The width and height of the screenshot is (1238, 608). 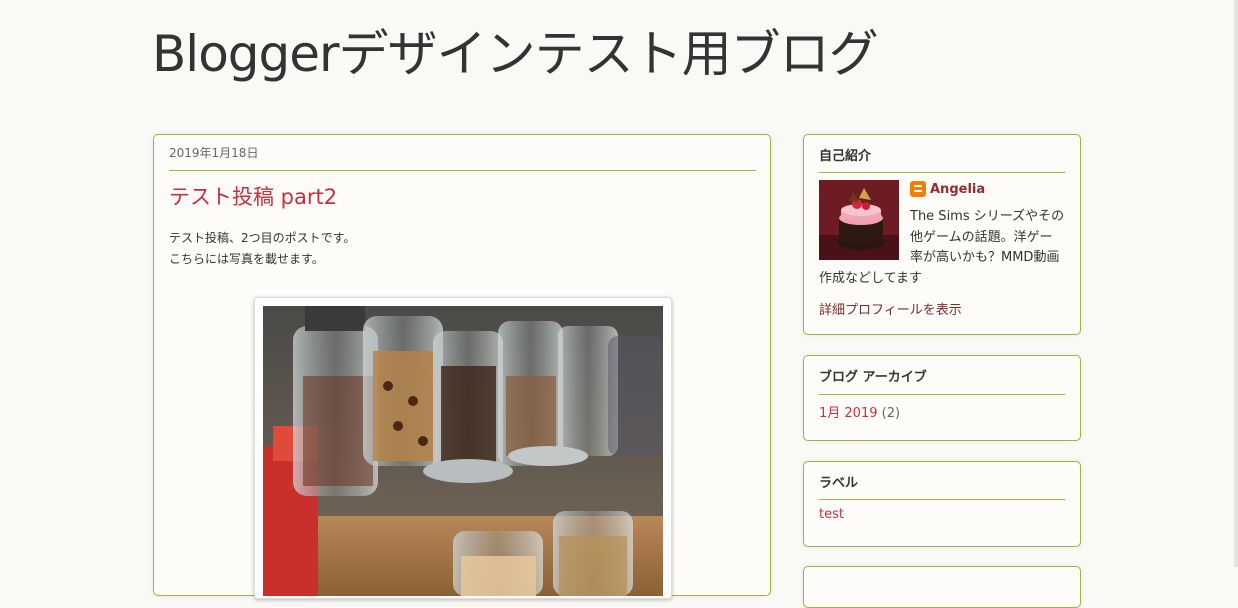 What do you see at coordinates (845, 156) in the screenshot?
I see `profile-widget-title: 自己紹介` at bounding box center [845, 156].